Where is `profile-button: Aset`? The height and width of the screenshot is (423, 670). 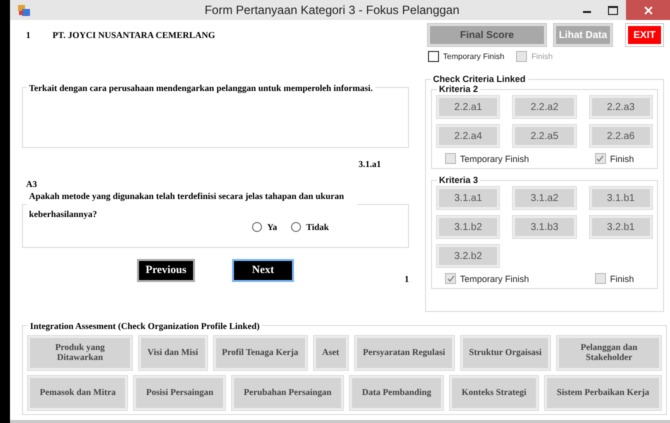
profile-button: Aset is located at coordinates (331, 353).